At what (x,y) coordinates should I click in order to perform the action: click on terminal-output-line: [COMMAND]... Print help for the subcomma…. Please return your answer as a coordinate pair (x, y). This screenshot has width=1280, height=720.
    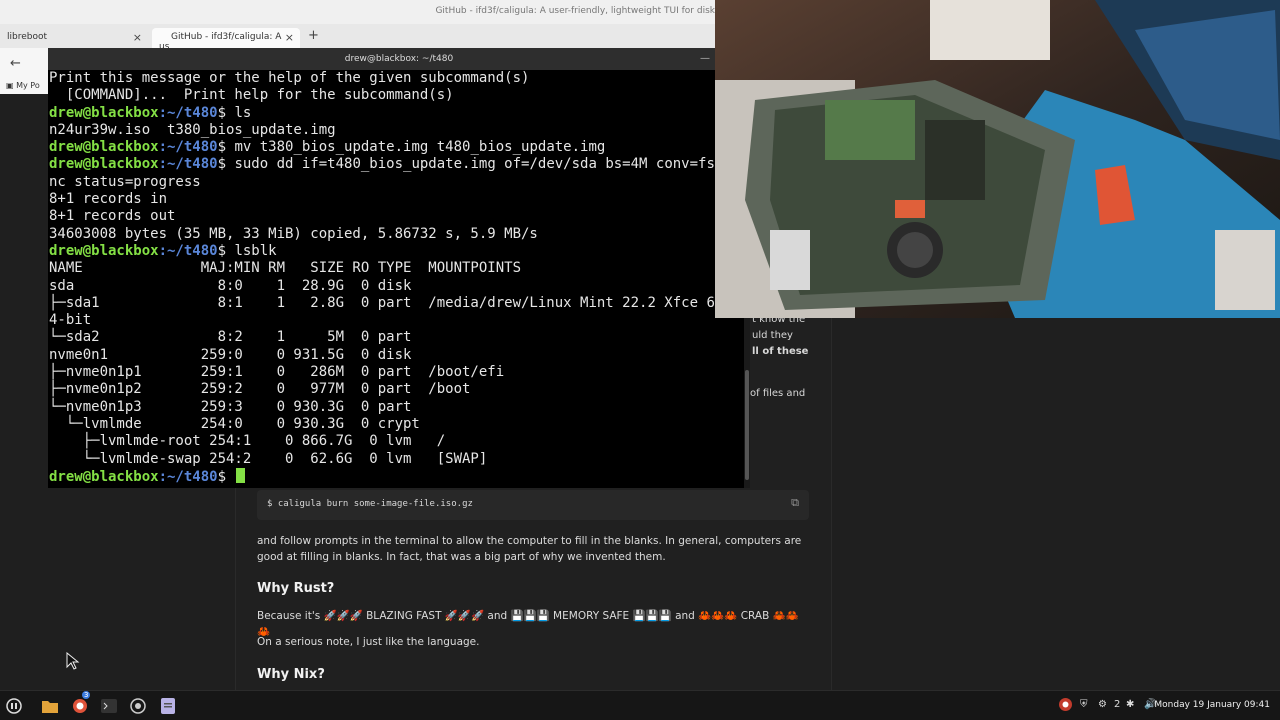
    Looking at the image, I should click on (251, 95).